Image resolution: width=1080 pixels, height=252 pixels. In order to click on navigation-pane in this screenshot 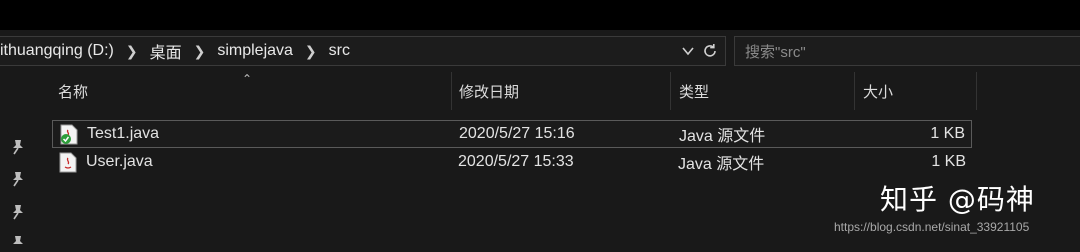, I will do `click(19, 158)`.